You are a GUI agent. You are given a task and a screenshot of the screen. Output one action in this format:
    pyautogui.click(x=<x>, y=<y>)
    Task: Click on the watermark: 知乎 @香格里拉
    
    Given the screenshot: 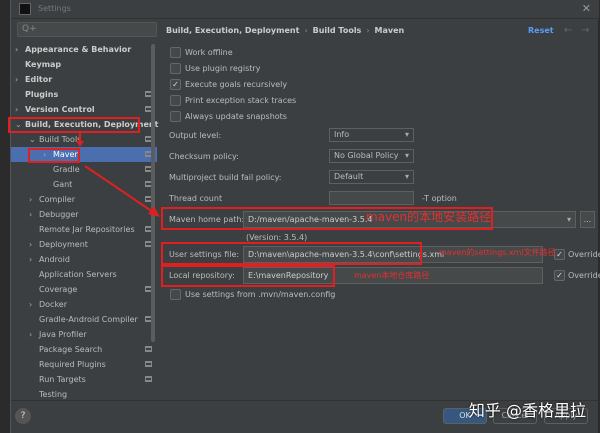 What is the action you would take?
    pyautogui.click(x=527, y=410)
    